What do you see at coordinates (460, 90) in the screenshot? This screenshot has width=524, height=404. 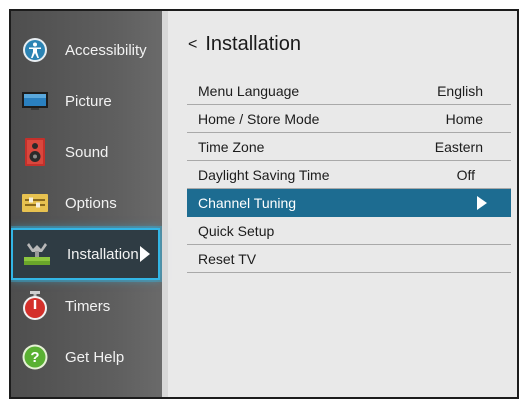 I see `row-value: English` at bounding box center [460, 90].